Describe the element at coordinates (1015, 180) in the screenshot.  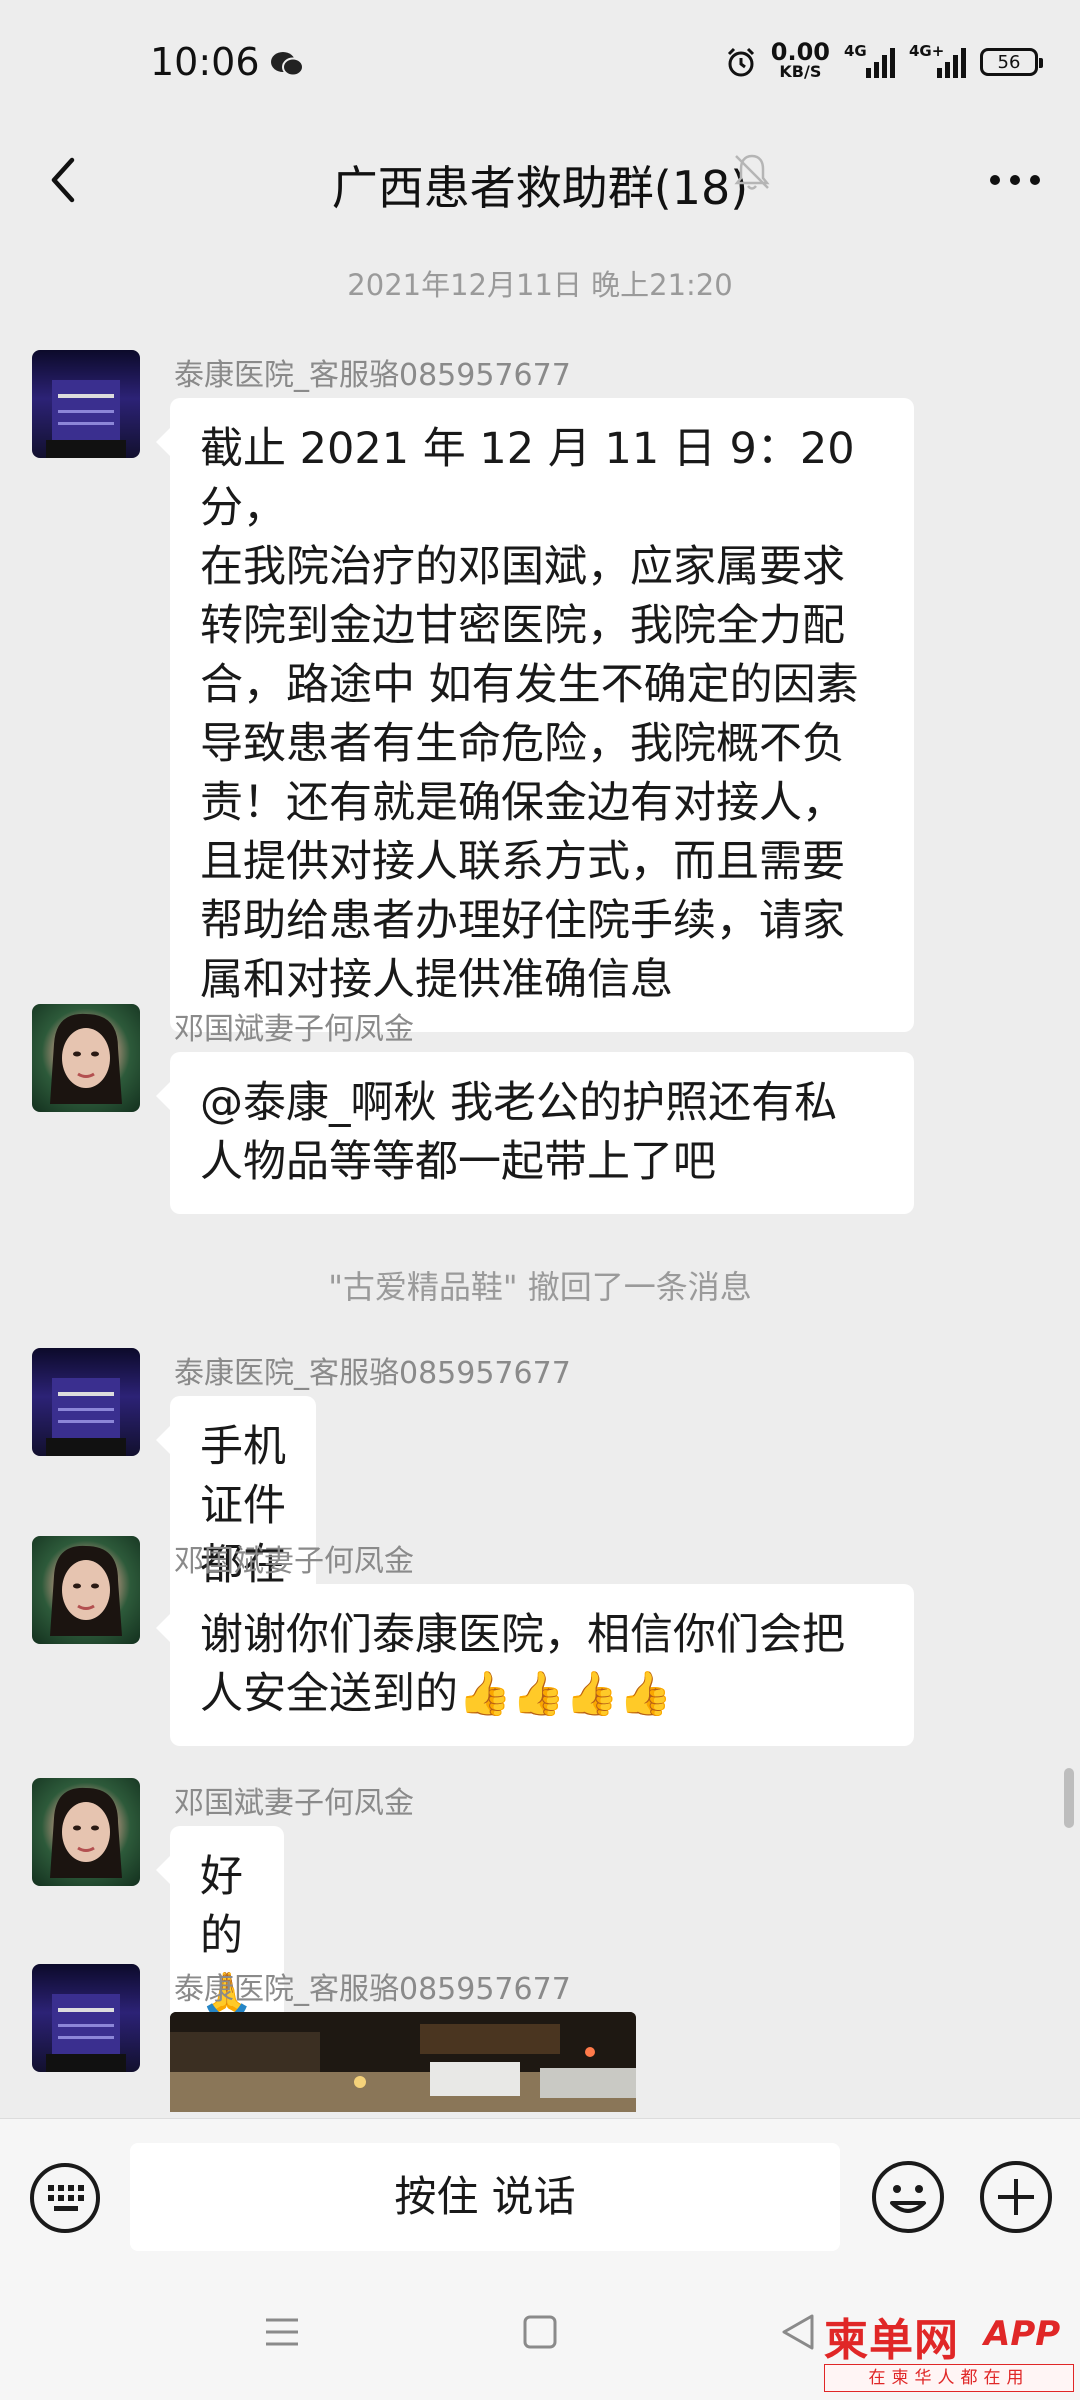
I see `more-dots-icon` at that location.